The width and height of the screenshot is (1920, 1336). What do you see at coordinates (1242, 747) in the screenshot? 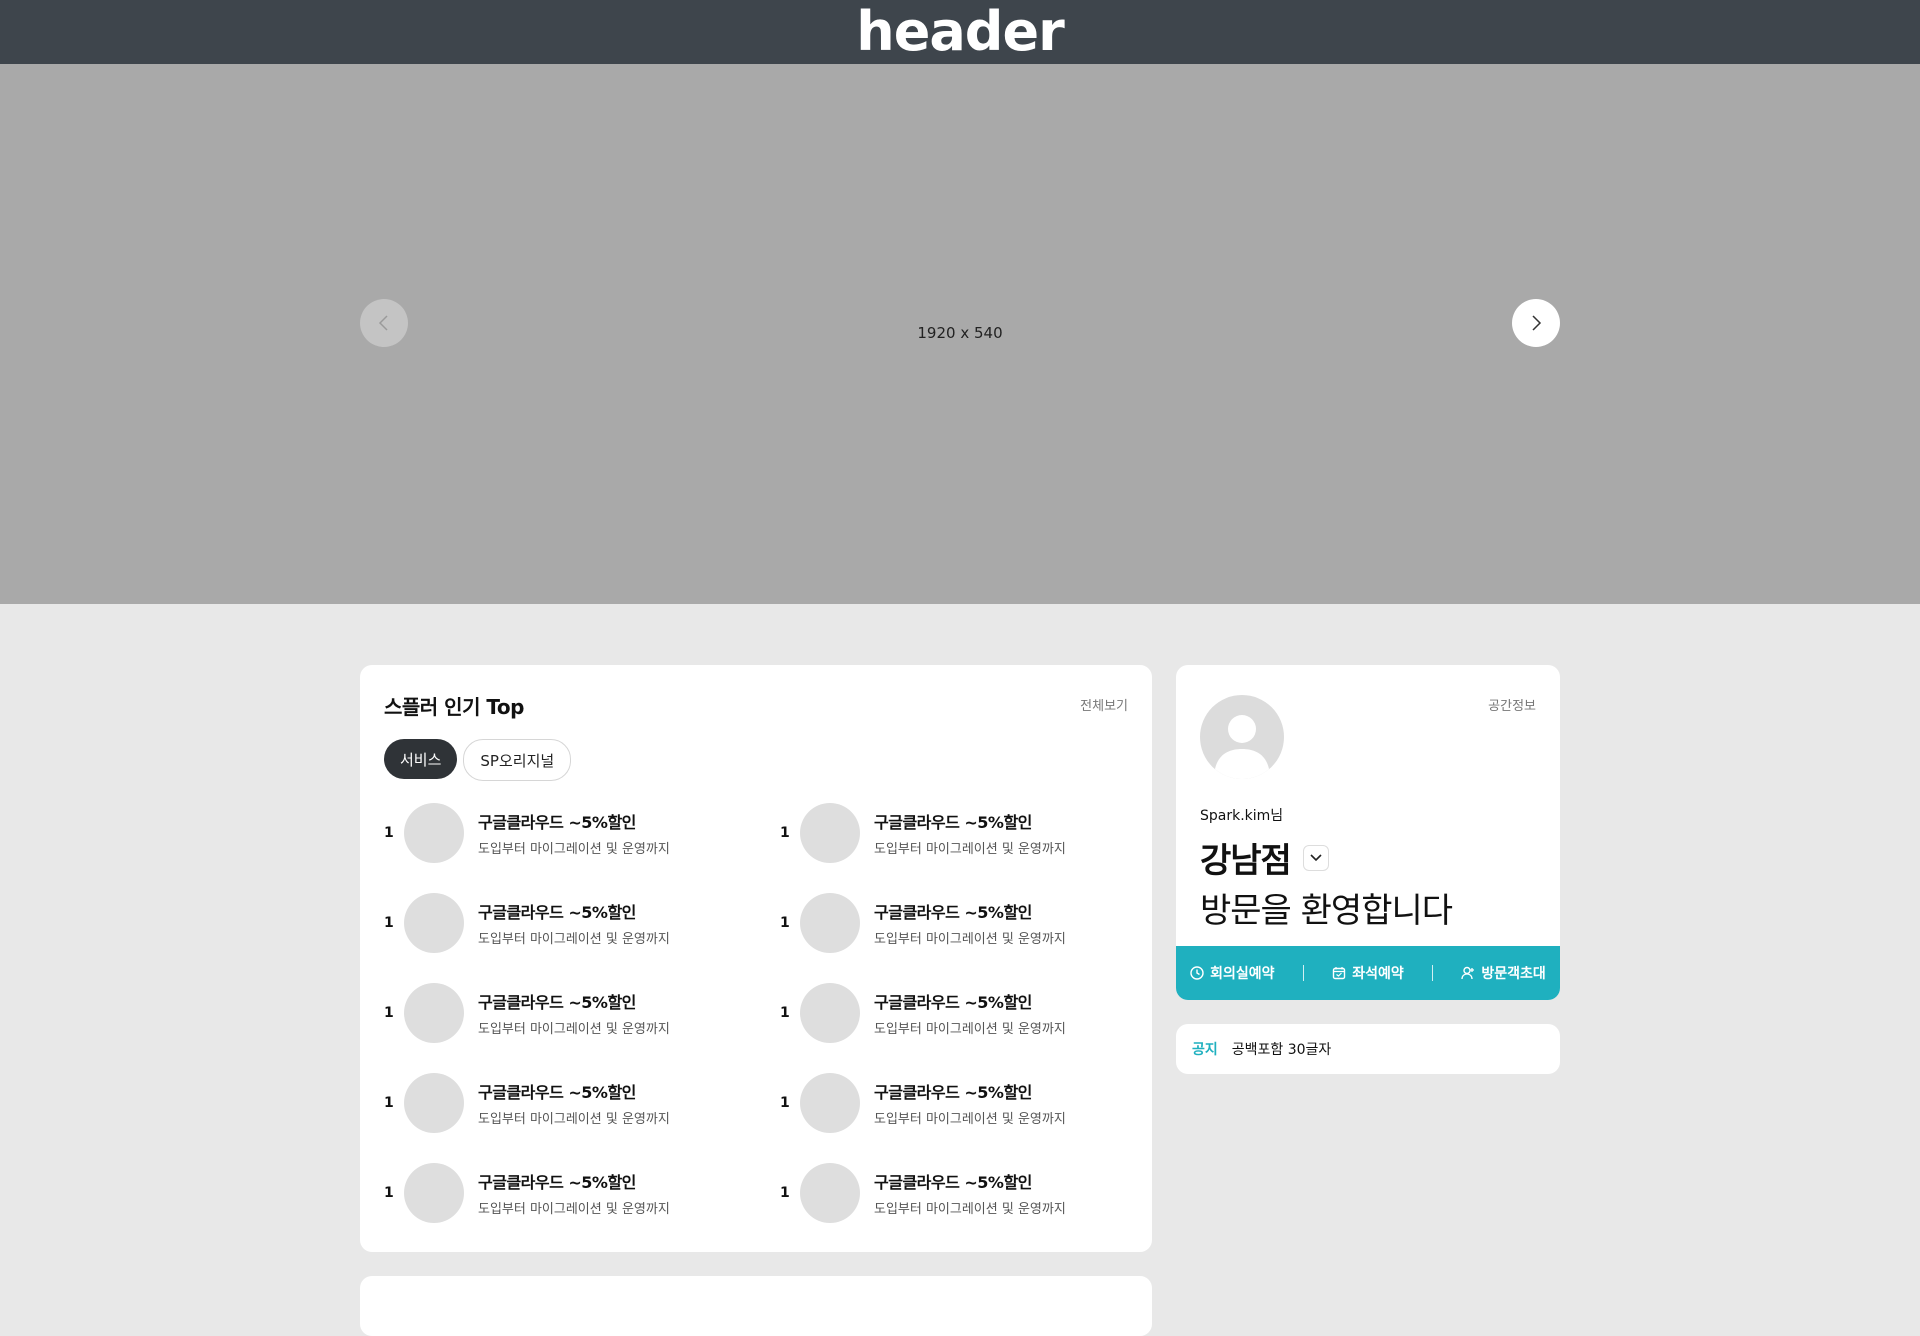
I see `user-silhouette-icon` at bounding box center [1242, 747].